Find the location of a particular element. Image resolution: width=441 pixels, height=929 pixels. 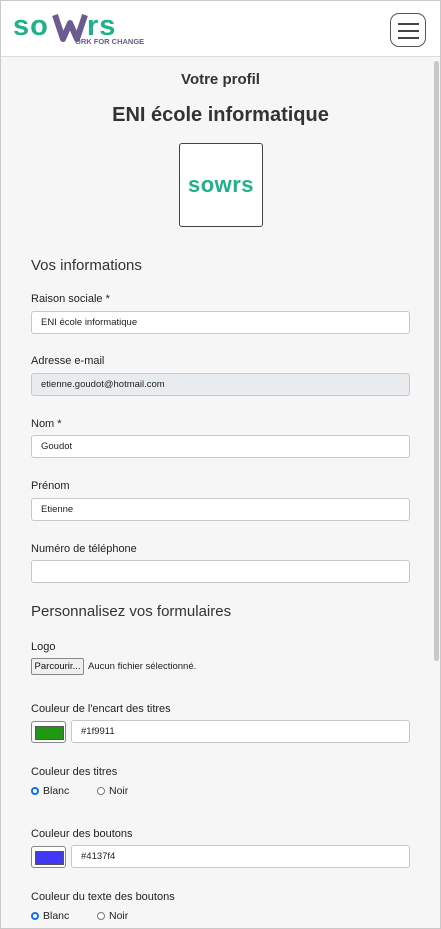

radio-title-noir: Noir is located at coordinates (122, 791).